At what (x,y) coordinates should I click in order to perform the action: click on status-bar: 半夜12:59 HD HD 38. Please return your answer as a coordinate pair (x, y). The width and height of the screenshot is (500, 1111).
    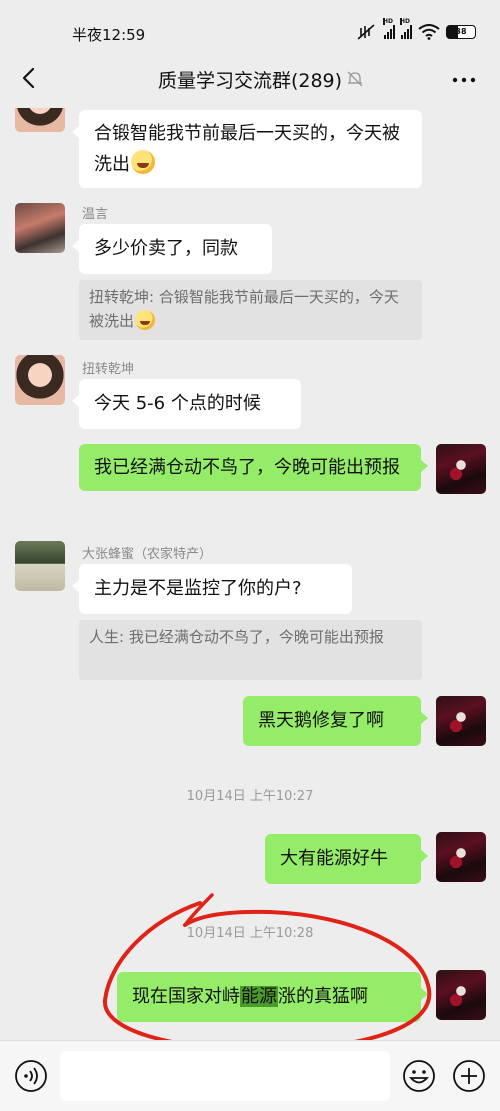
    Looking at the image, I should click on (250, 26).